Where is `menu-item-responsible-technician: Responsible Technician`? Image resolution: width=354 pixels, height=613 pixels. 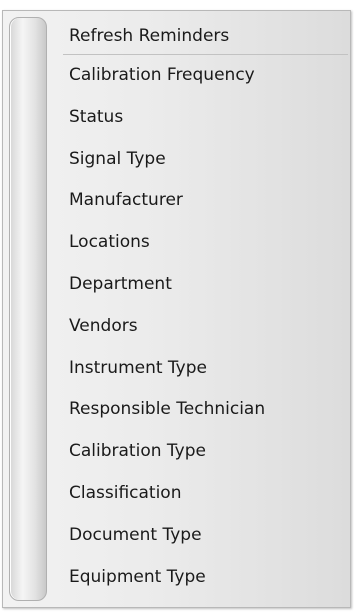
menu-item-responsible-technician: Responsible Technician is located at coordinates (206, 410).